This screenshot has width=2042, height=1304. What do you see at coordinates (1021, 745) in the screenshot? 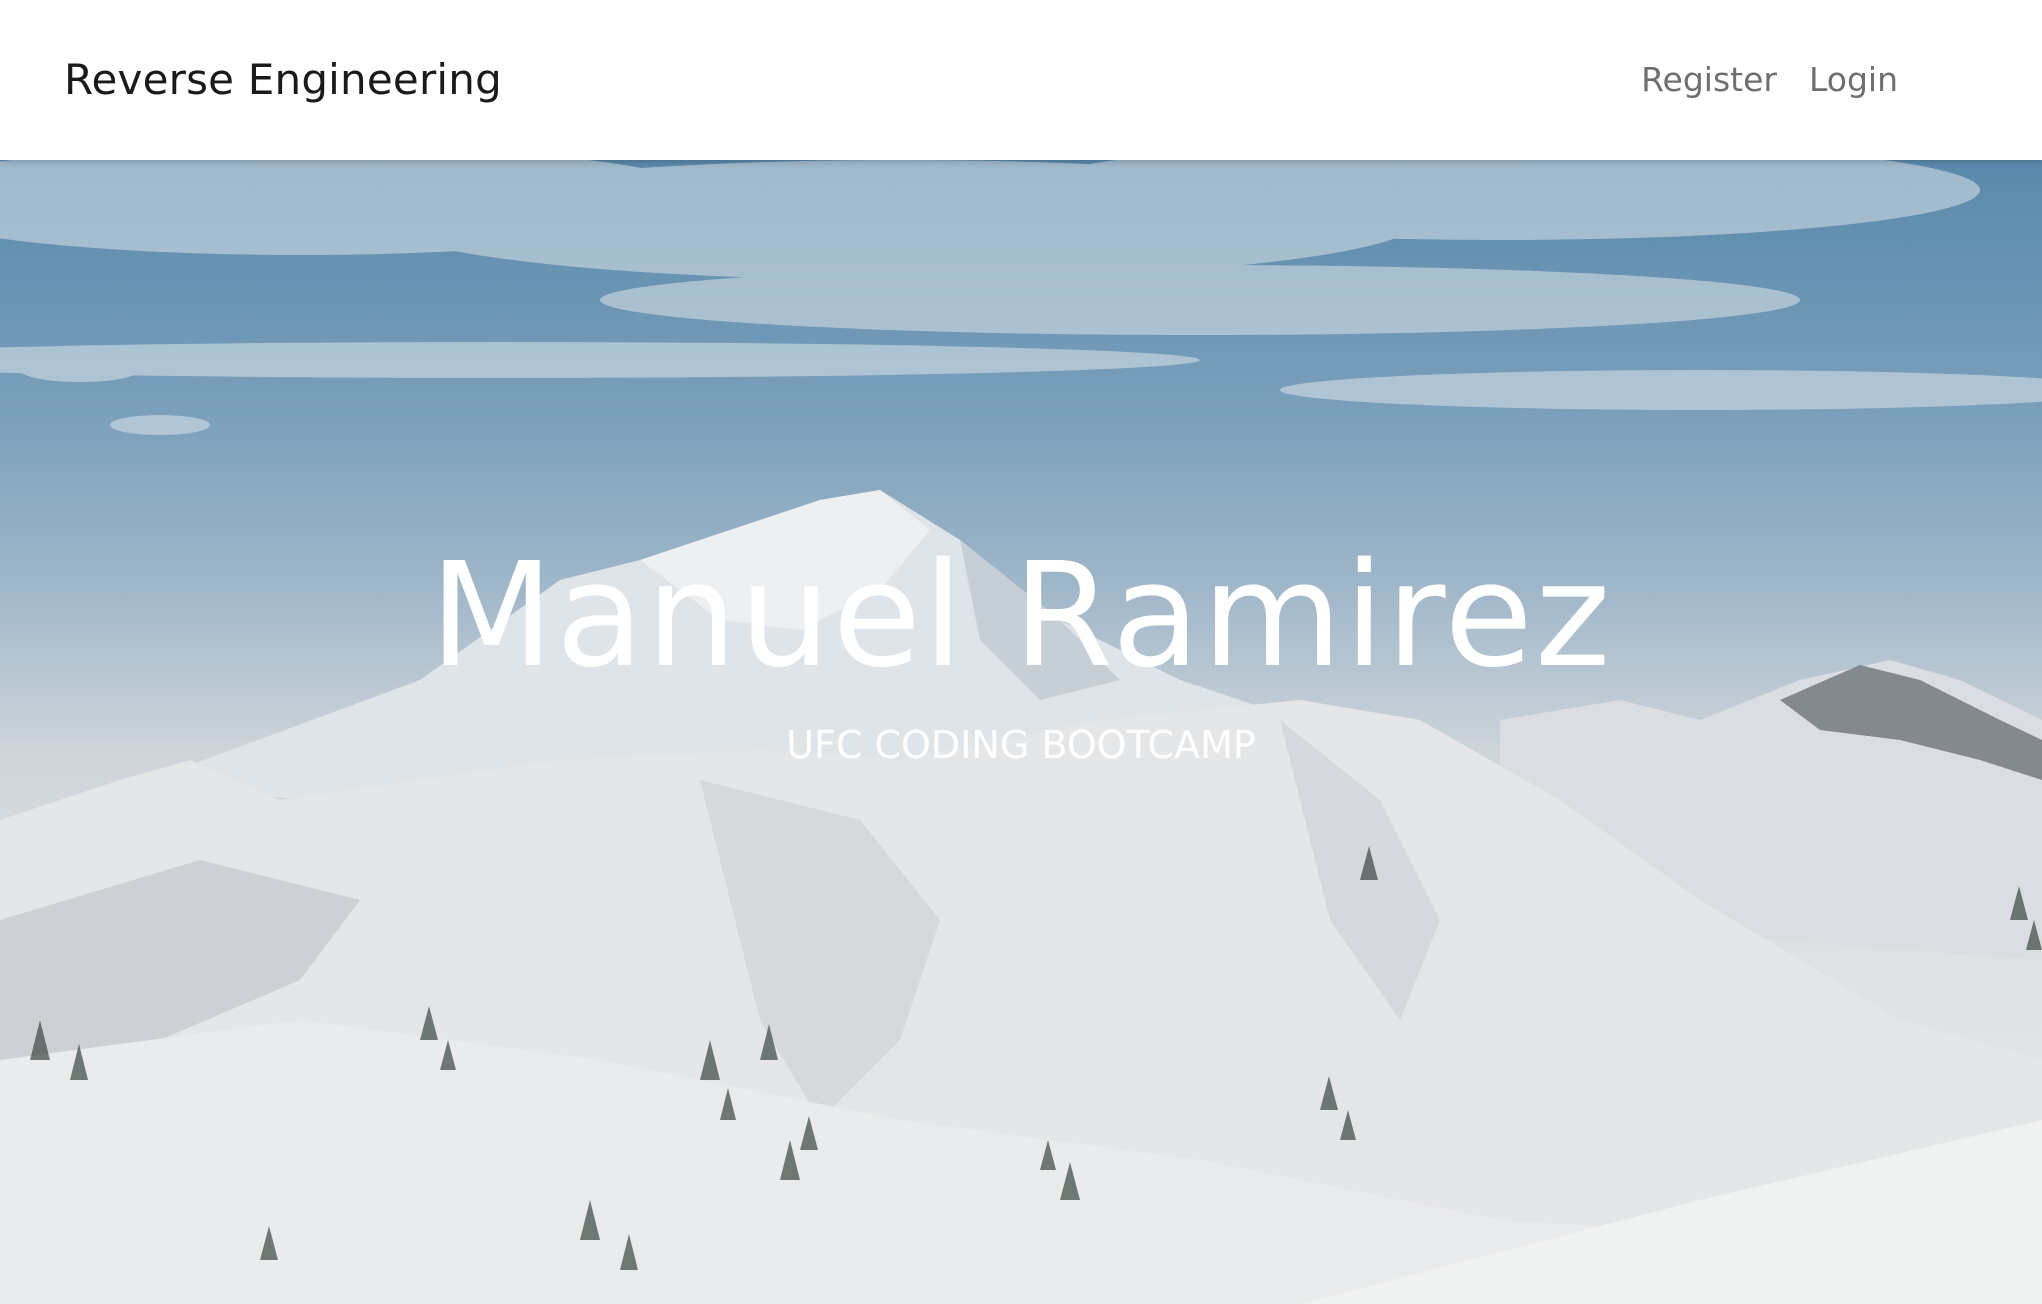
I see `hero-subtitle: UFC CODING BOOTCAMP` at bounding box center [1021, 745].